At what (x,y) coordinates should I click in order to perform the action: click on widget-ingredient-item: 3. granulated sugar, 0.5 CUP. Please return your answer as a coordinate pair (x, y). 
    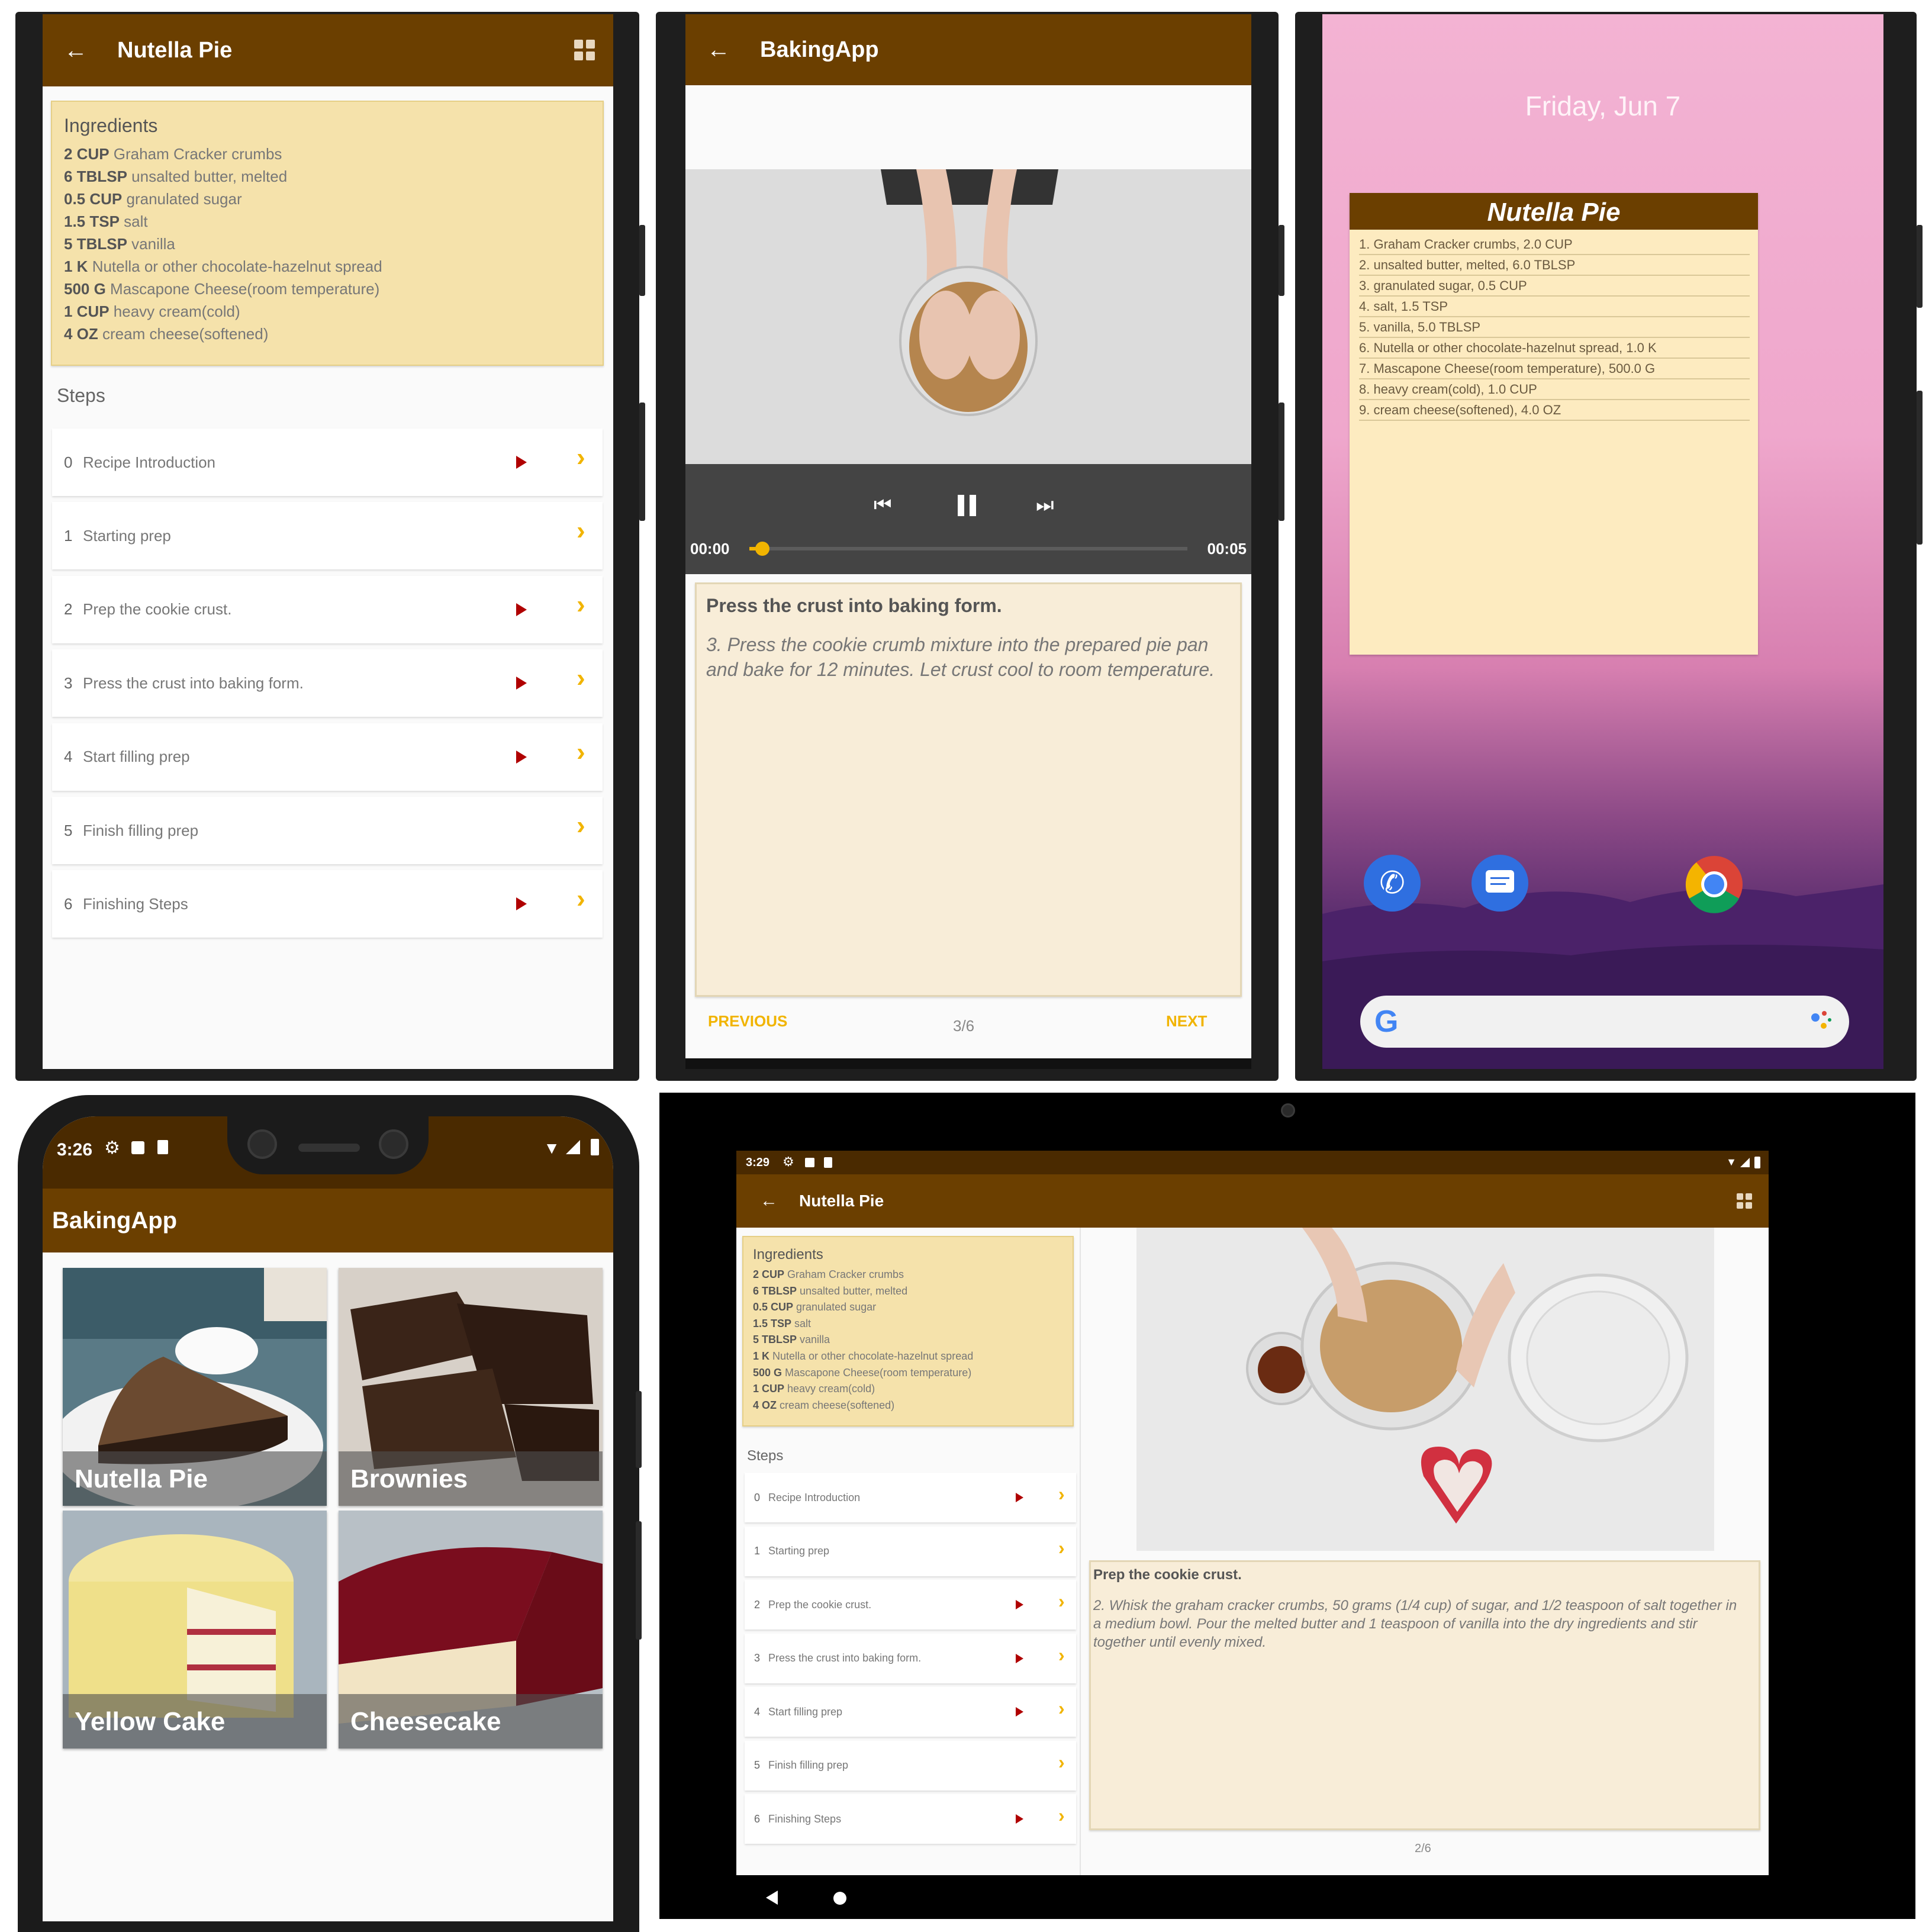
    Looking at the image, I should click on (1555, 286).